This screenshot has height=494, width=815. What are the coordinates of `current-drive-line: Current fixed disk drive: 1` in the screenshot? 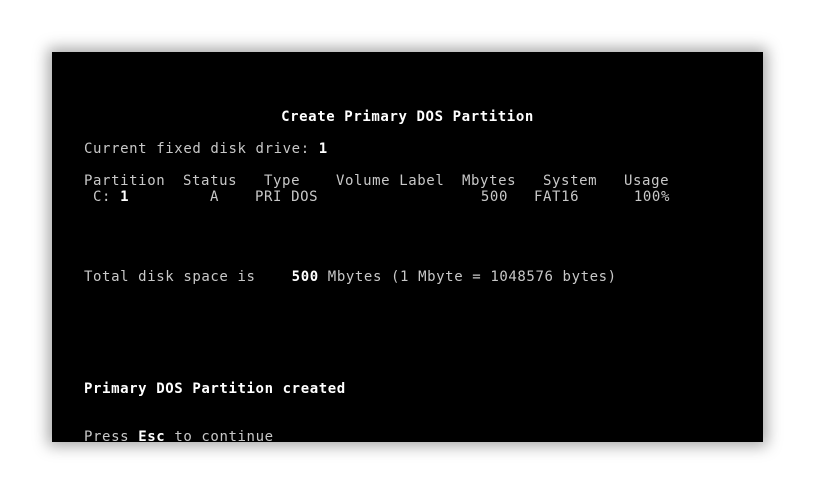 It's located at (206, 149).